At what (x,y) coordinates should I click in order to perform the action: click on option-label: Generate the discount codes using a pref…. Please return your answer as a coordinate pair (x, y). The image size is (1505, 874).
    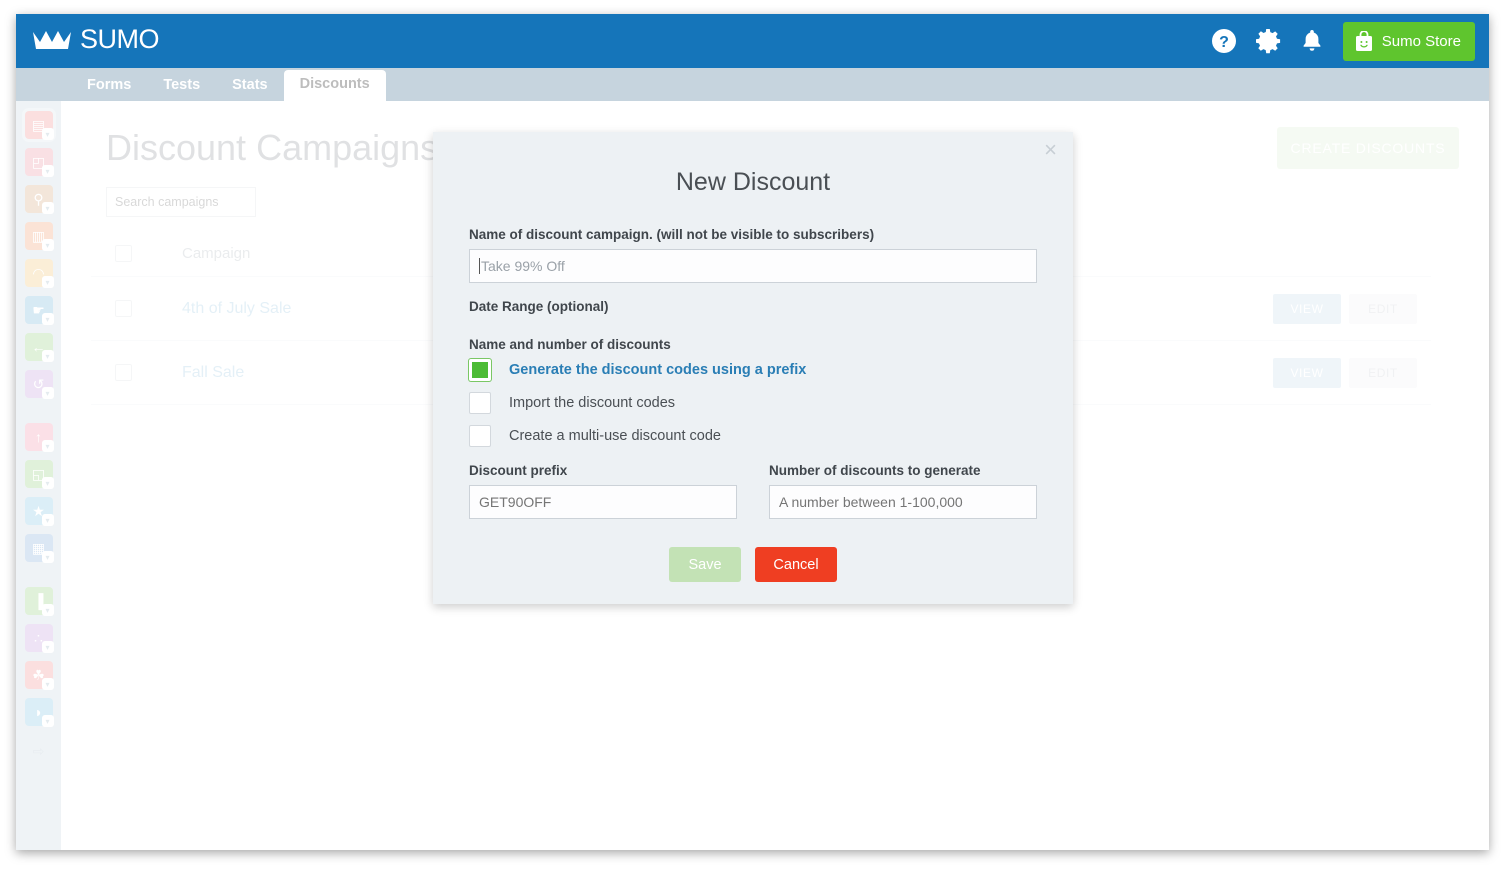
    Looking at the image, I should click on (658, 370).